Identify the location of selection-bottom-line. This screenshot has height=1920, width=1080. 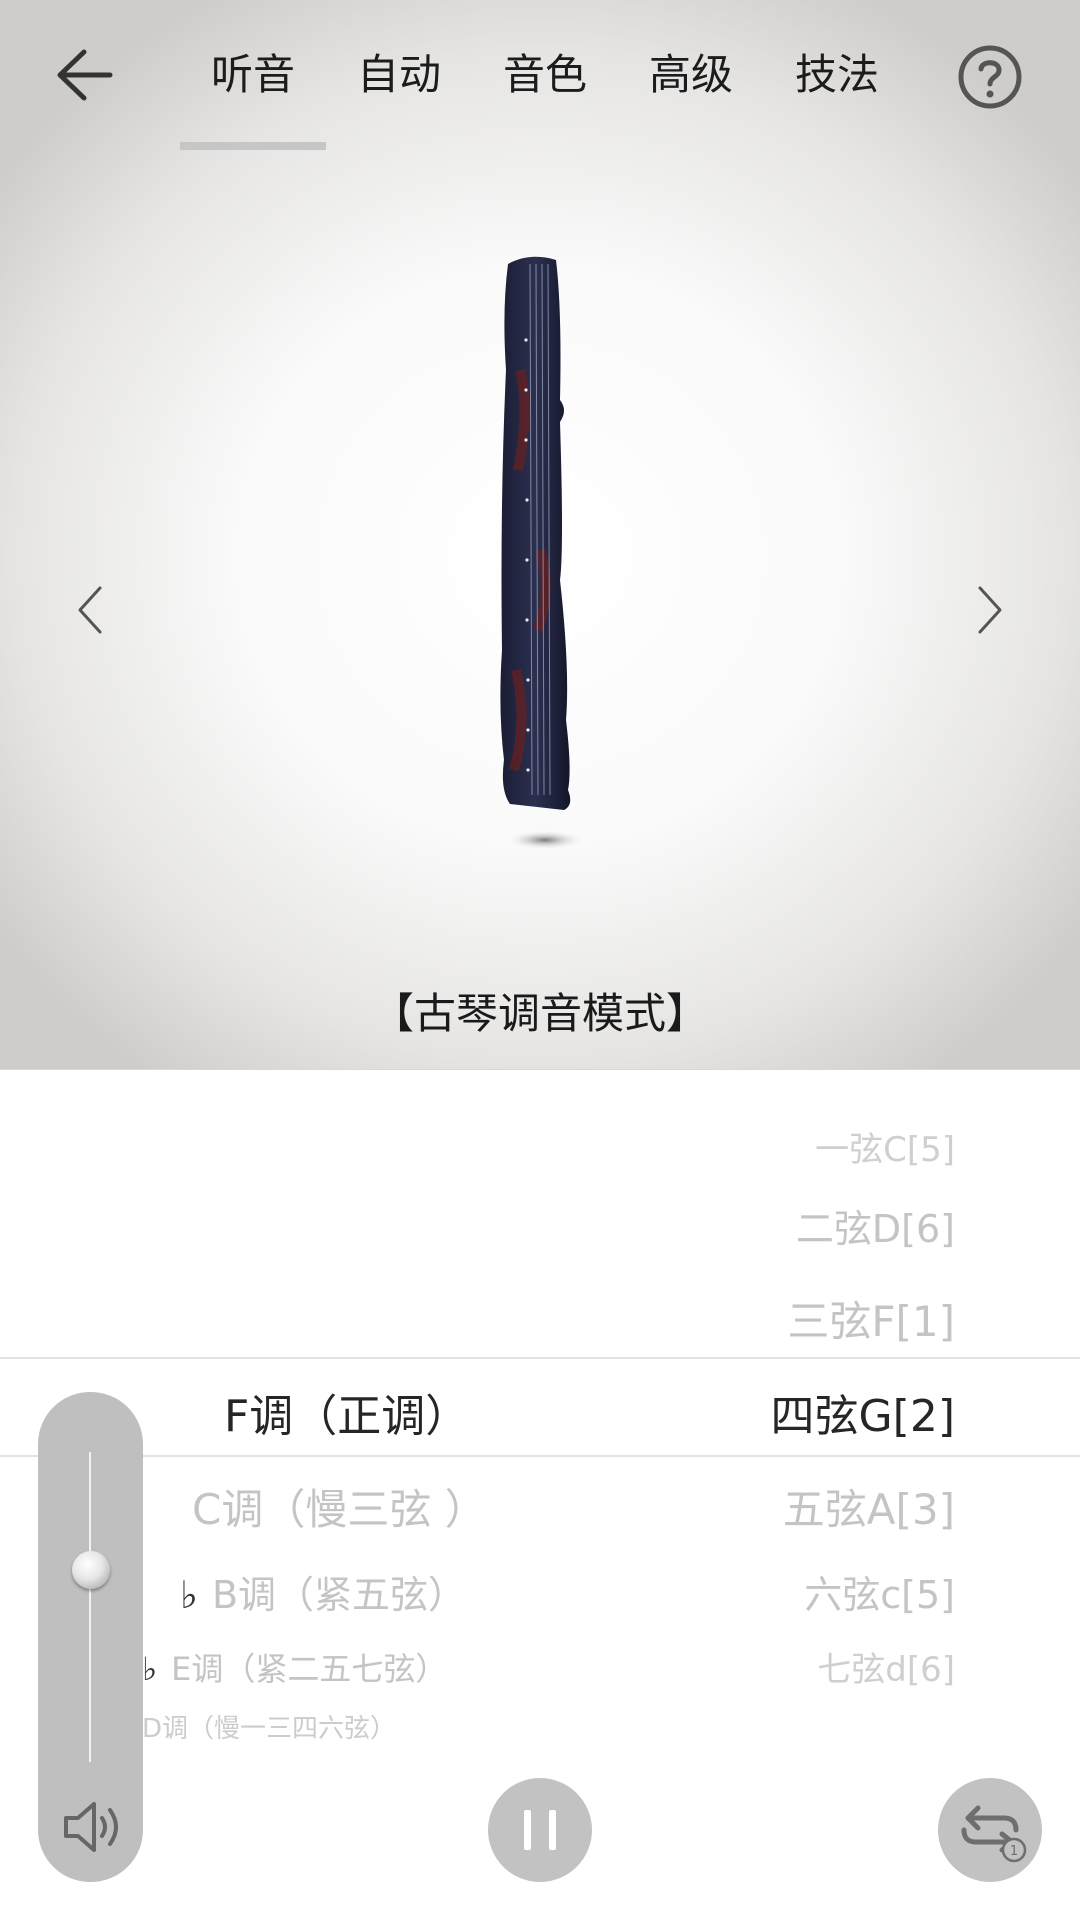
(540, 1456).